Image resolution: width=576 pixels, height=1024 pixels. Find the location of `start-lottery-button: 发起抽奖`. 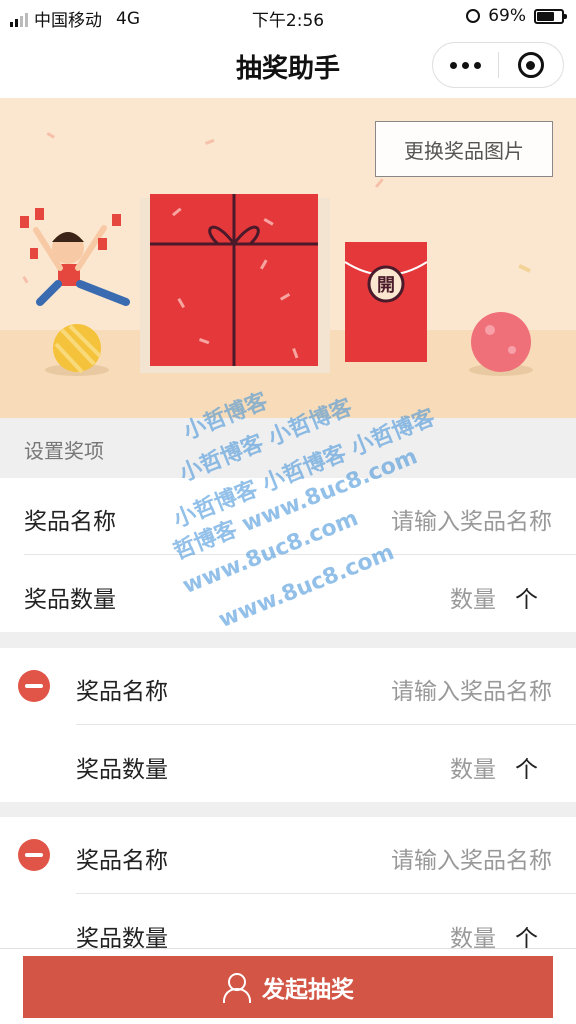

start-lottery-button: 发起抽奖 is located at coordinates (288, 987).